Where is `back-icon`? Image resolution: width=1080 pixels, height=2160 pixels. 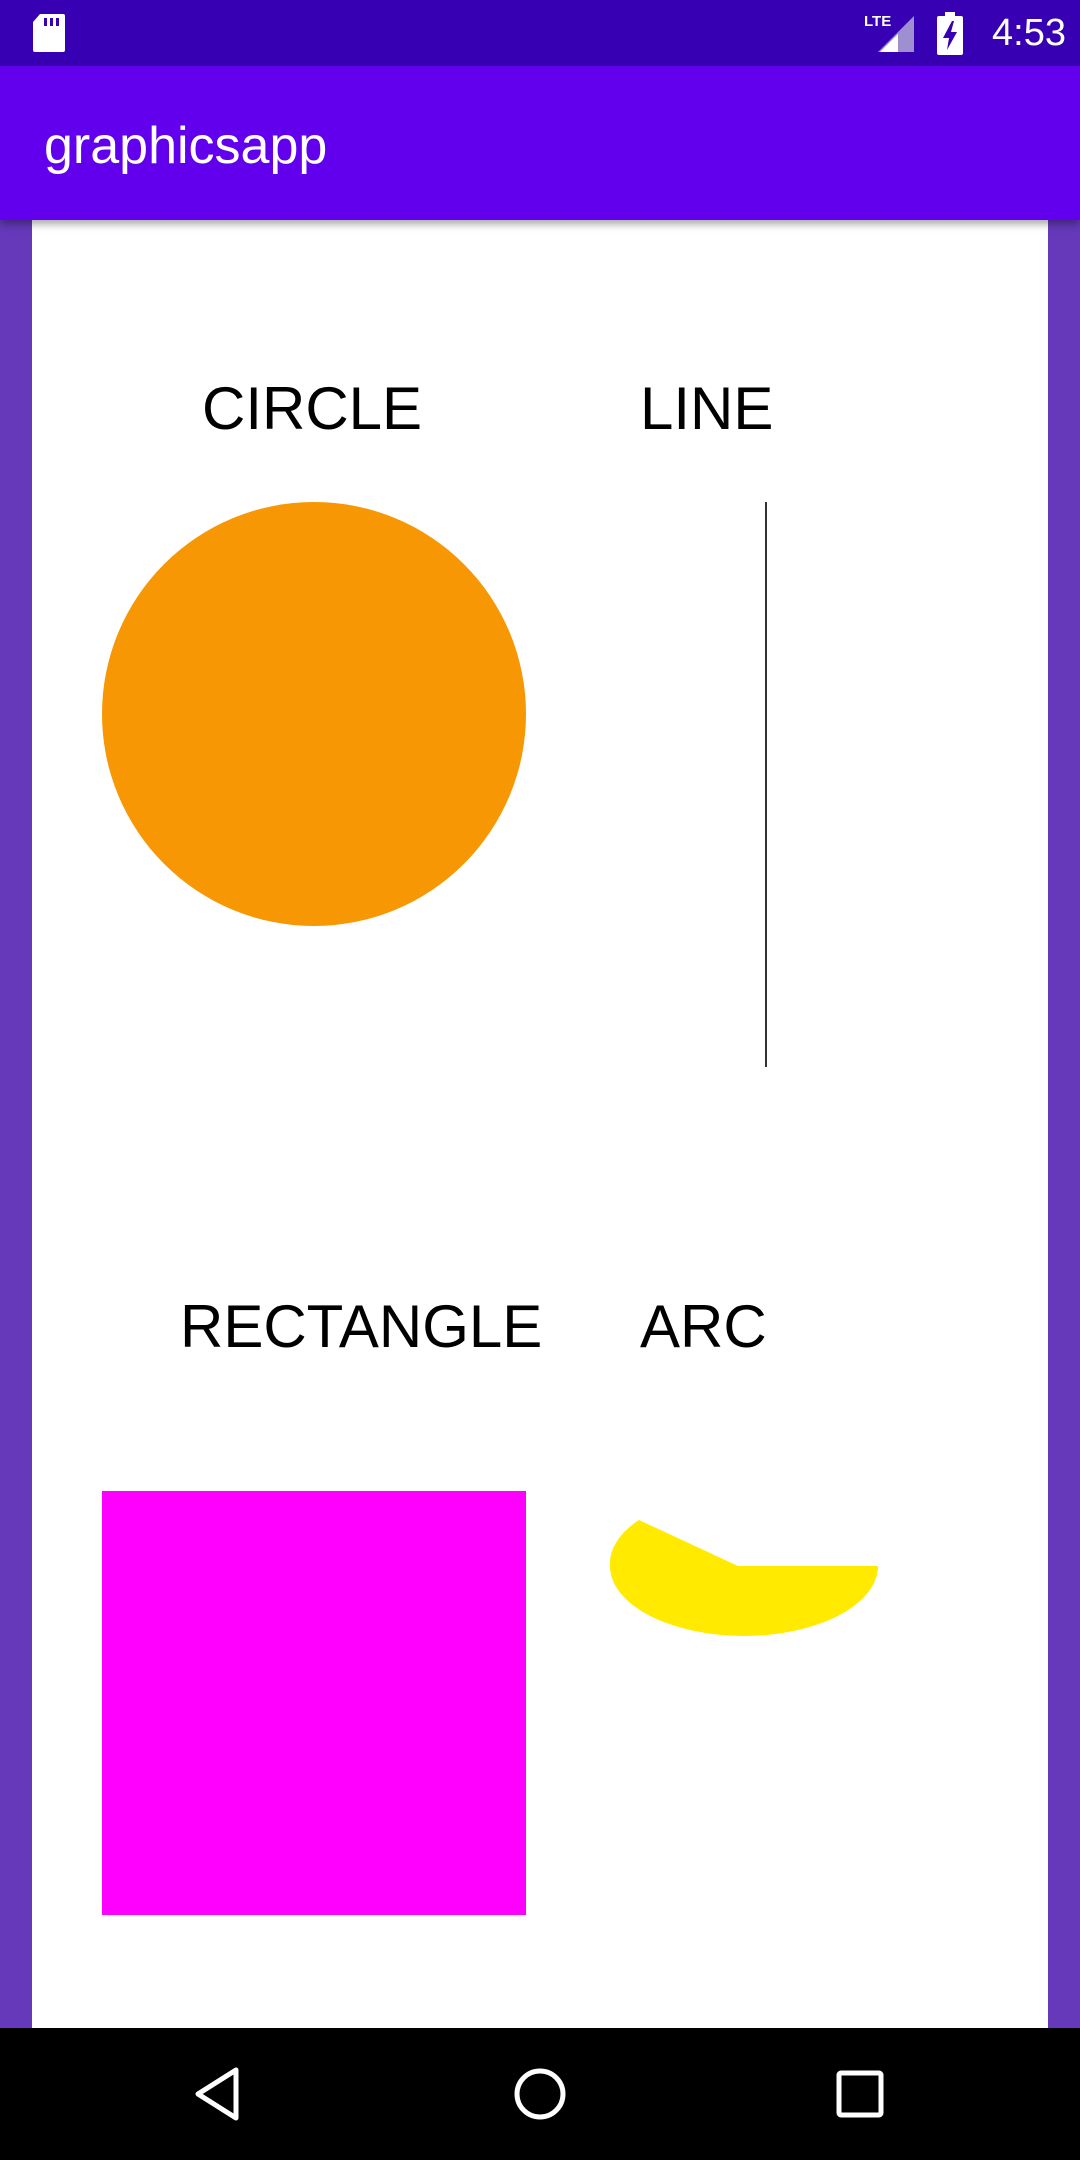 back-icon is located at coordinates (220, 2094).